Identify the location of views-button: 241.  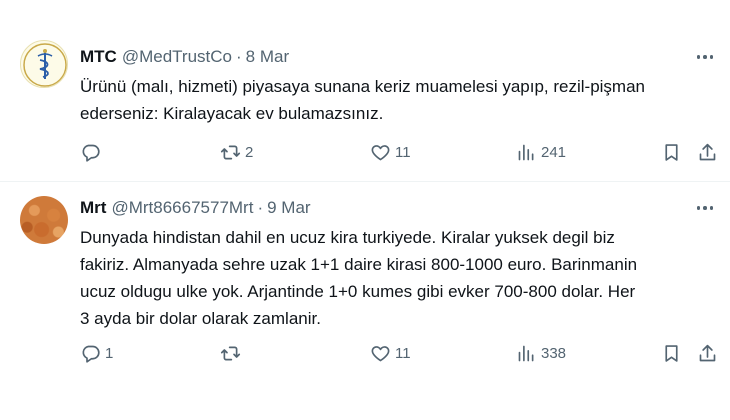
(541, 152).